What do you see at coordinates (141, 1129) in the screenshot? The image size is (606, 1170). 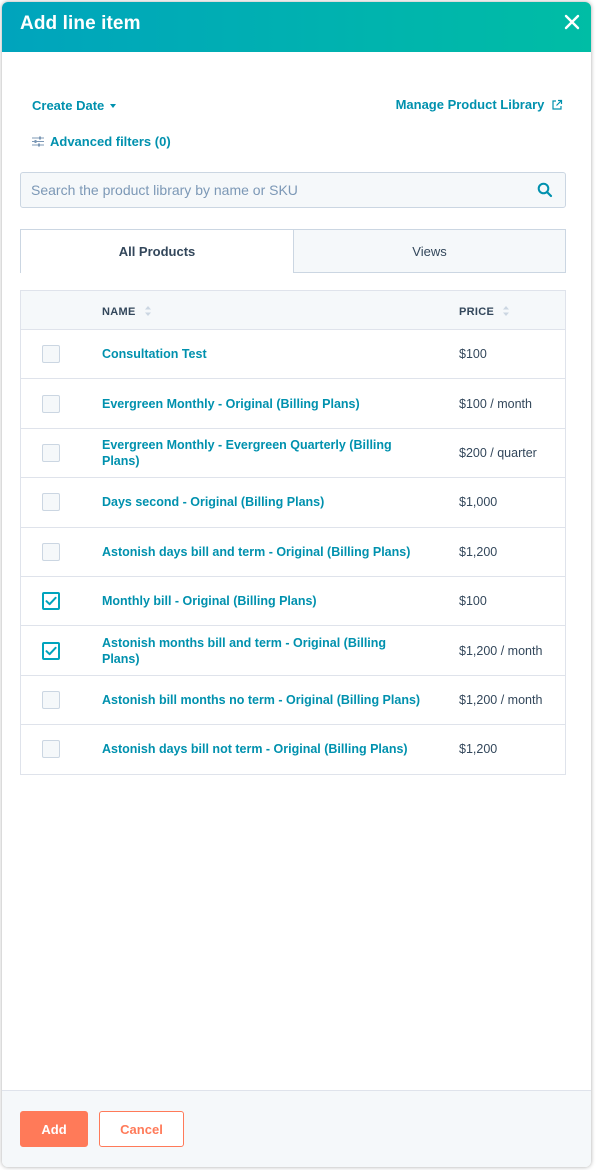 I see `cancel-button: Cancel` at bounding box center [141, 1129].